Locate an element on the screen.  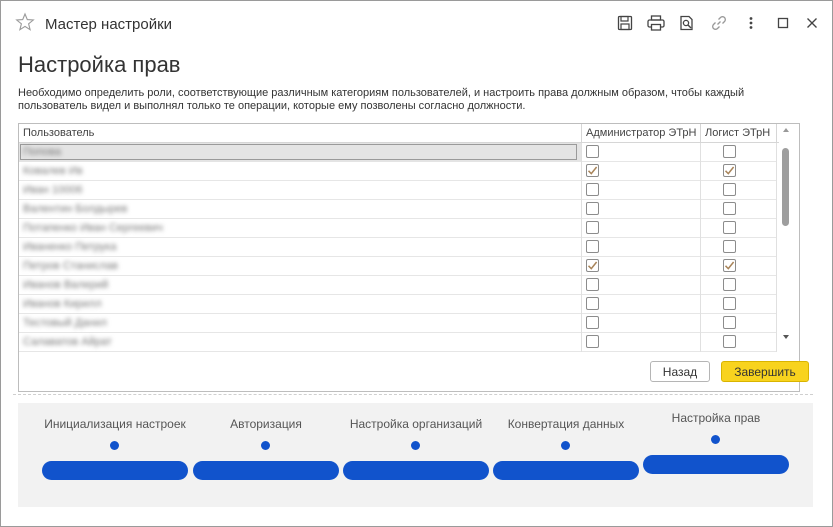
table-row: Иванов Кирилл is located at coordinates (398, 304).